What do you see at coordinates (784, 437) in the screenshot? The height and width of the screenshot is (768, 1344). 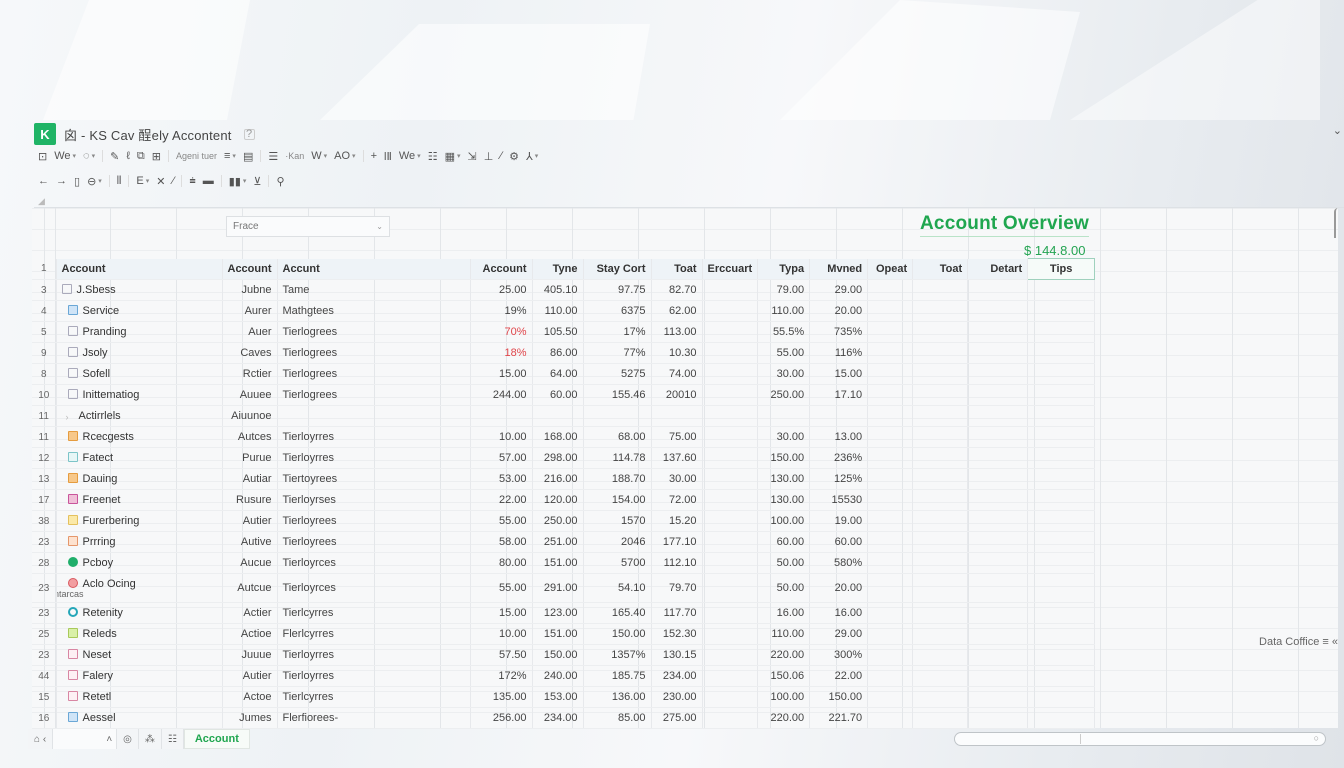 I see `value-cell-c6: 30.00` at bounding box center [784, 437].